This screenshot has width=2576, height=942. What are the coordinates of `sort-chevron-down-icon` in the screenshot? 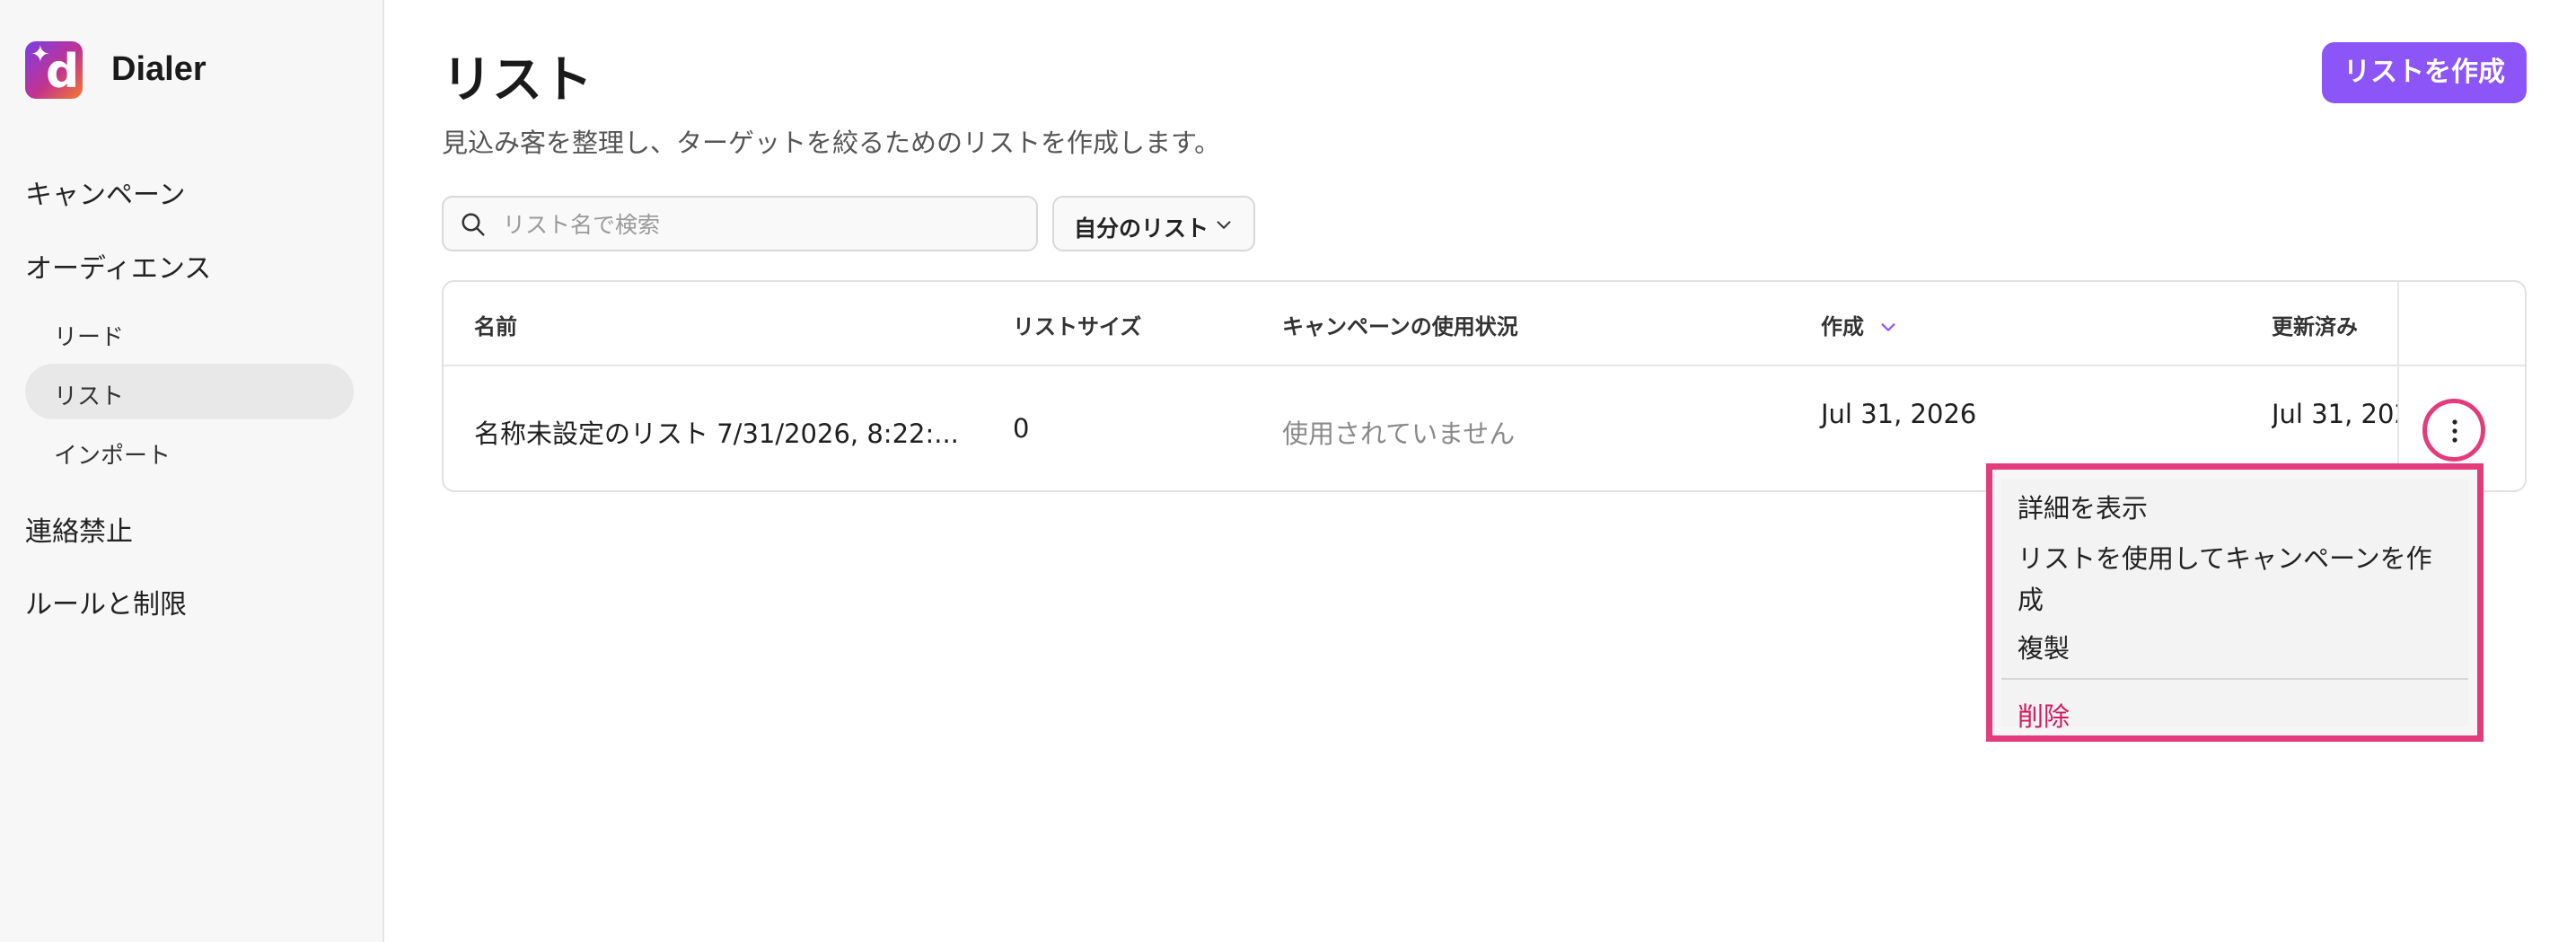 It's located at (1888, 327).